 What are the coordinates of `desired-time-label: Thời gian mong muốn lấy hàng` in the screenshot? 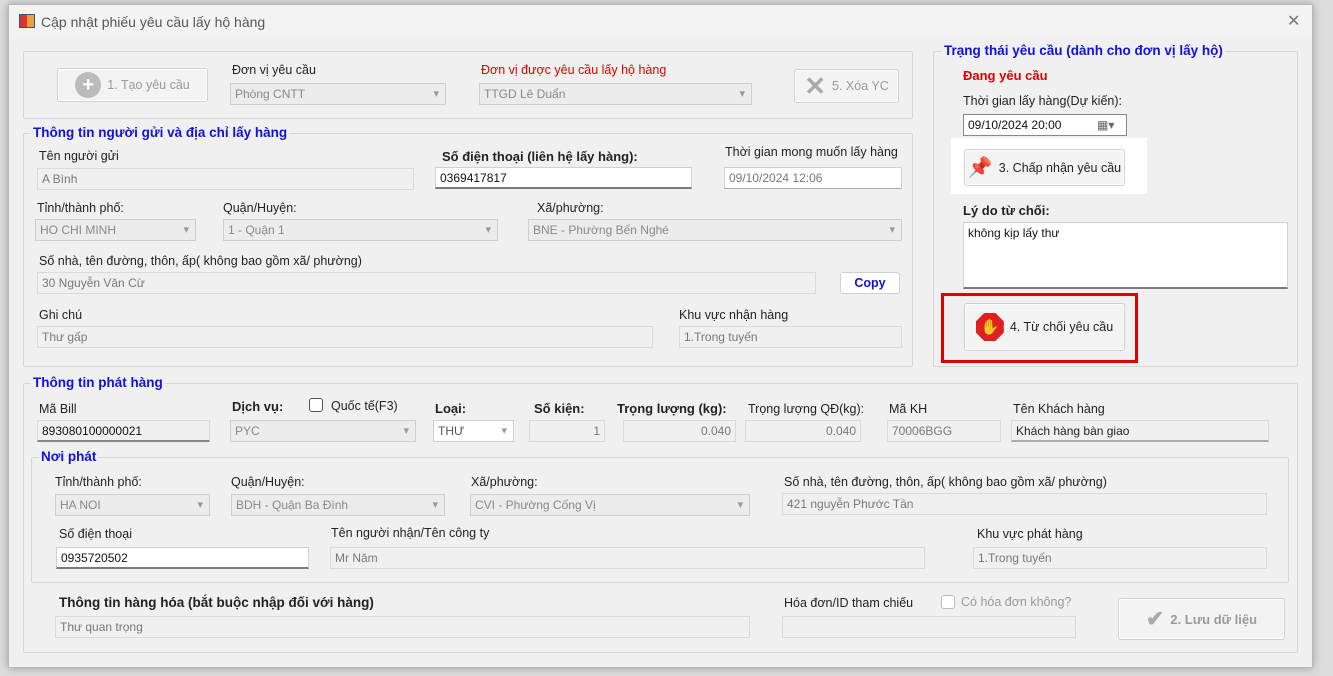 It's located at (811, 152).